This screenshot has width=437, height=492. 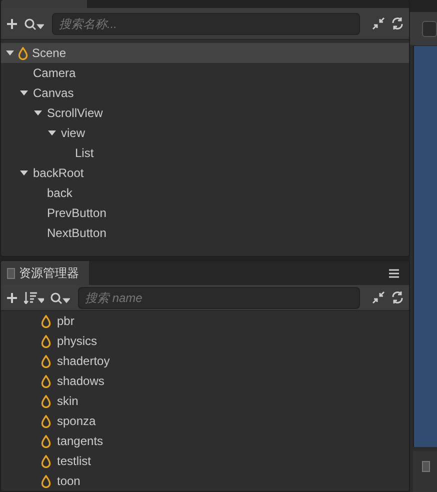 What do you see at coordinates (83, 361) in the screenshot?
I see `asset-name: shadertoy` at bounding box center [83, 361].